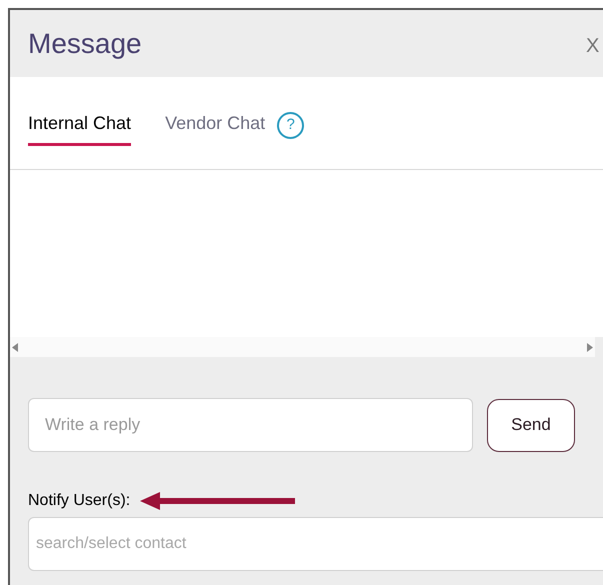  Describe the element at coordinates (590, 347) in the screenshot. I see `scroll-right-icon` at that location.